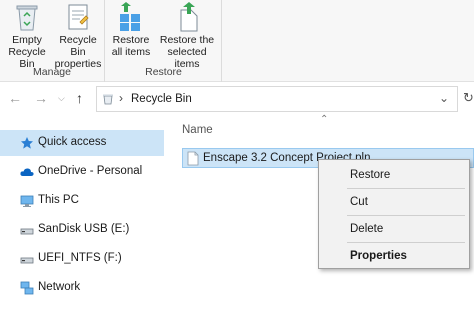 Image resolution: width=474 pixels, height=331 pixels. Describe the element at coordinates (193, 158) in the screenshot. I see `file-icon` at that location.